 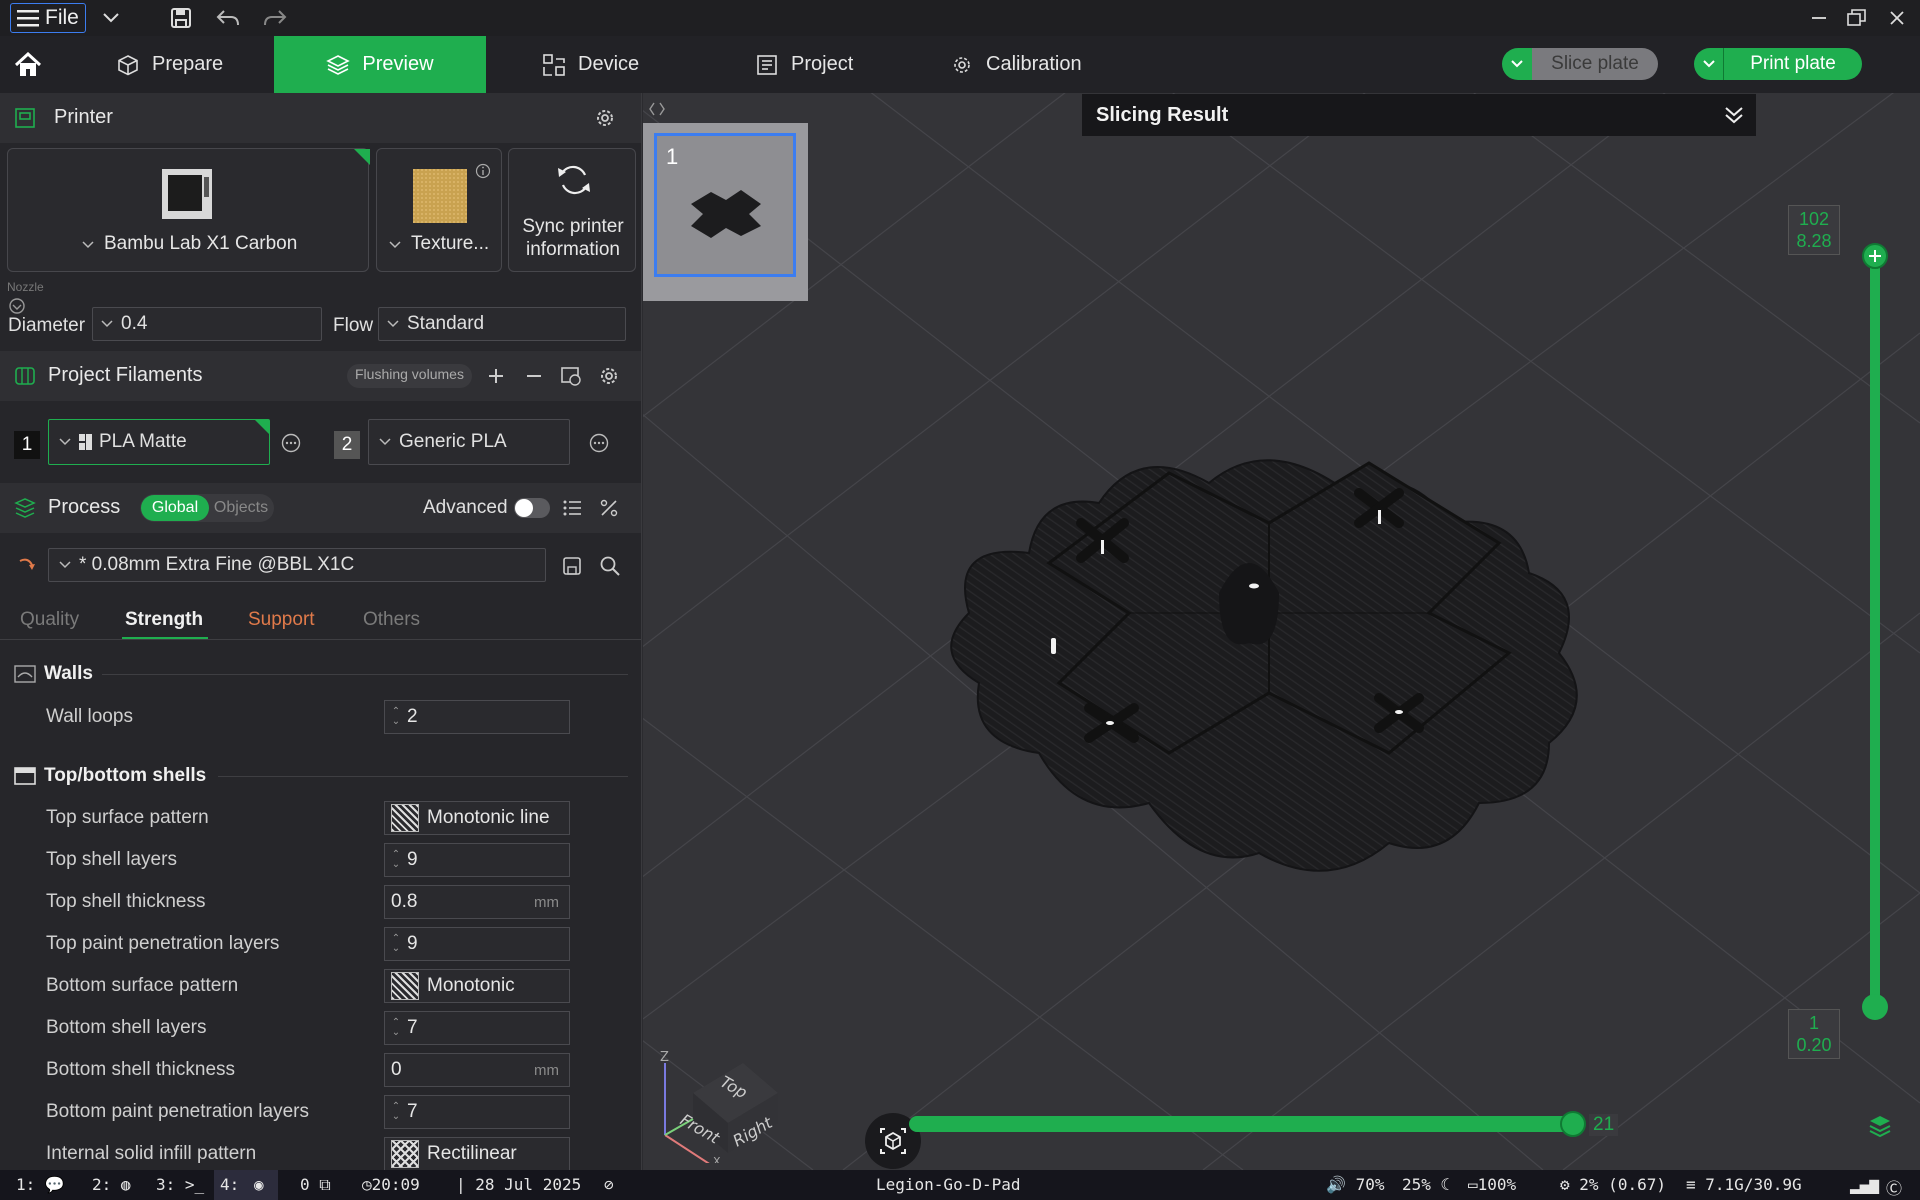 I want to click on workspace-3: 3: >_, so click(x=180, y=1184).